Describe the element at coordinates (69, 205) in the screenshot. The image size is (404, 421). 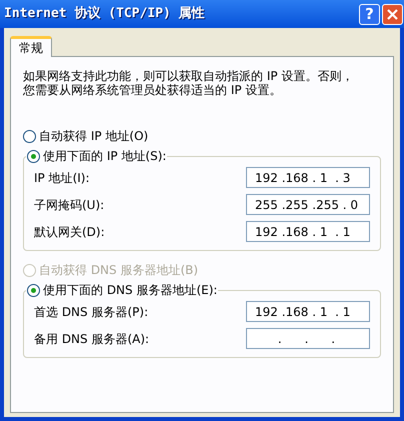
I see `field-label: 子网掩码(U):` at that location.